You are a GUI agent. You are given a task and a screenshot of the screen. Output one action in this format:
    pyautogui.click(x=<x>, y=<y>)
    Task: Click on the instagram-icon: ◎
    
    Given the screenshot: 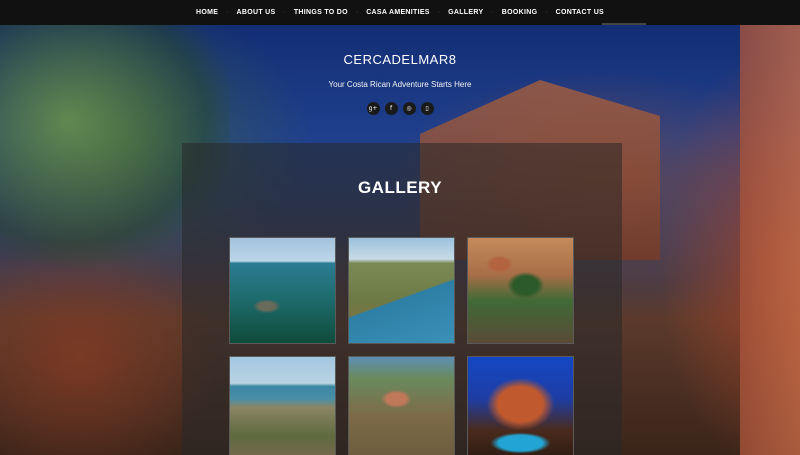 What is the action you would take?
    pyautogui.click(x=409, y=108)
    